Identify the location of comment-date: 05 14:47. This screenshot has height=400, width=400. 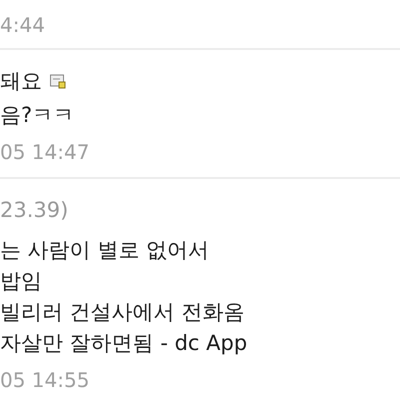
(45, 152).